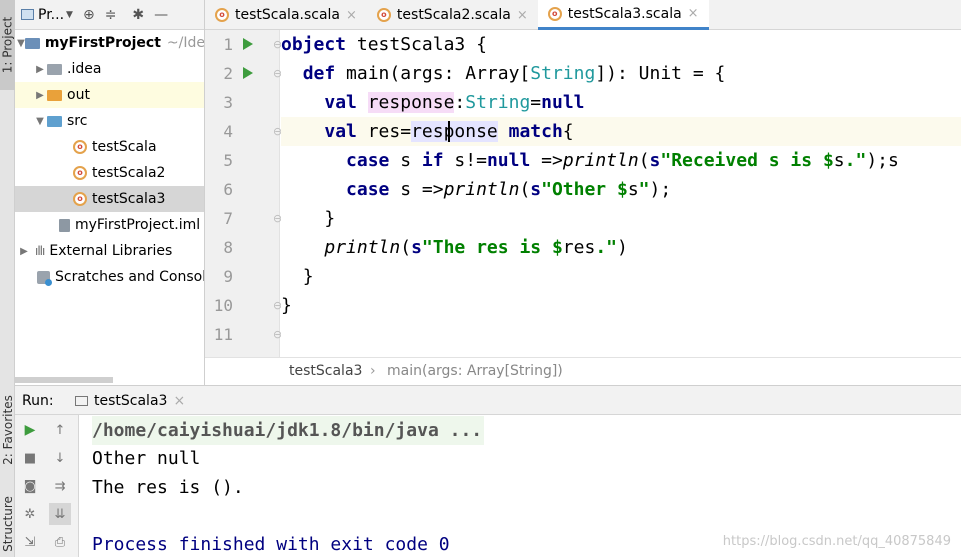 The image size is (961, 557). Describe the element at coordinates (138, 15) in the screenshot. I see `gear-icon: ✱` at that location.